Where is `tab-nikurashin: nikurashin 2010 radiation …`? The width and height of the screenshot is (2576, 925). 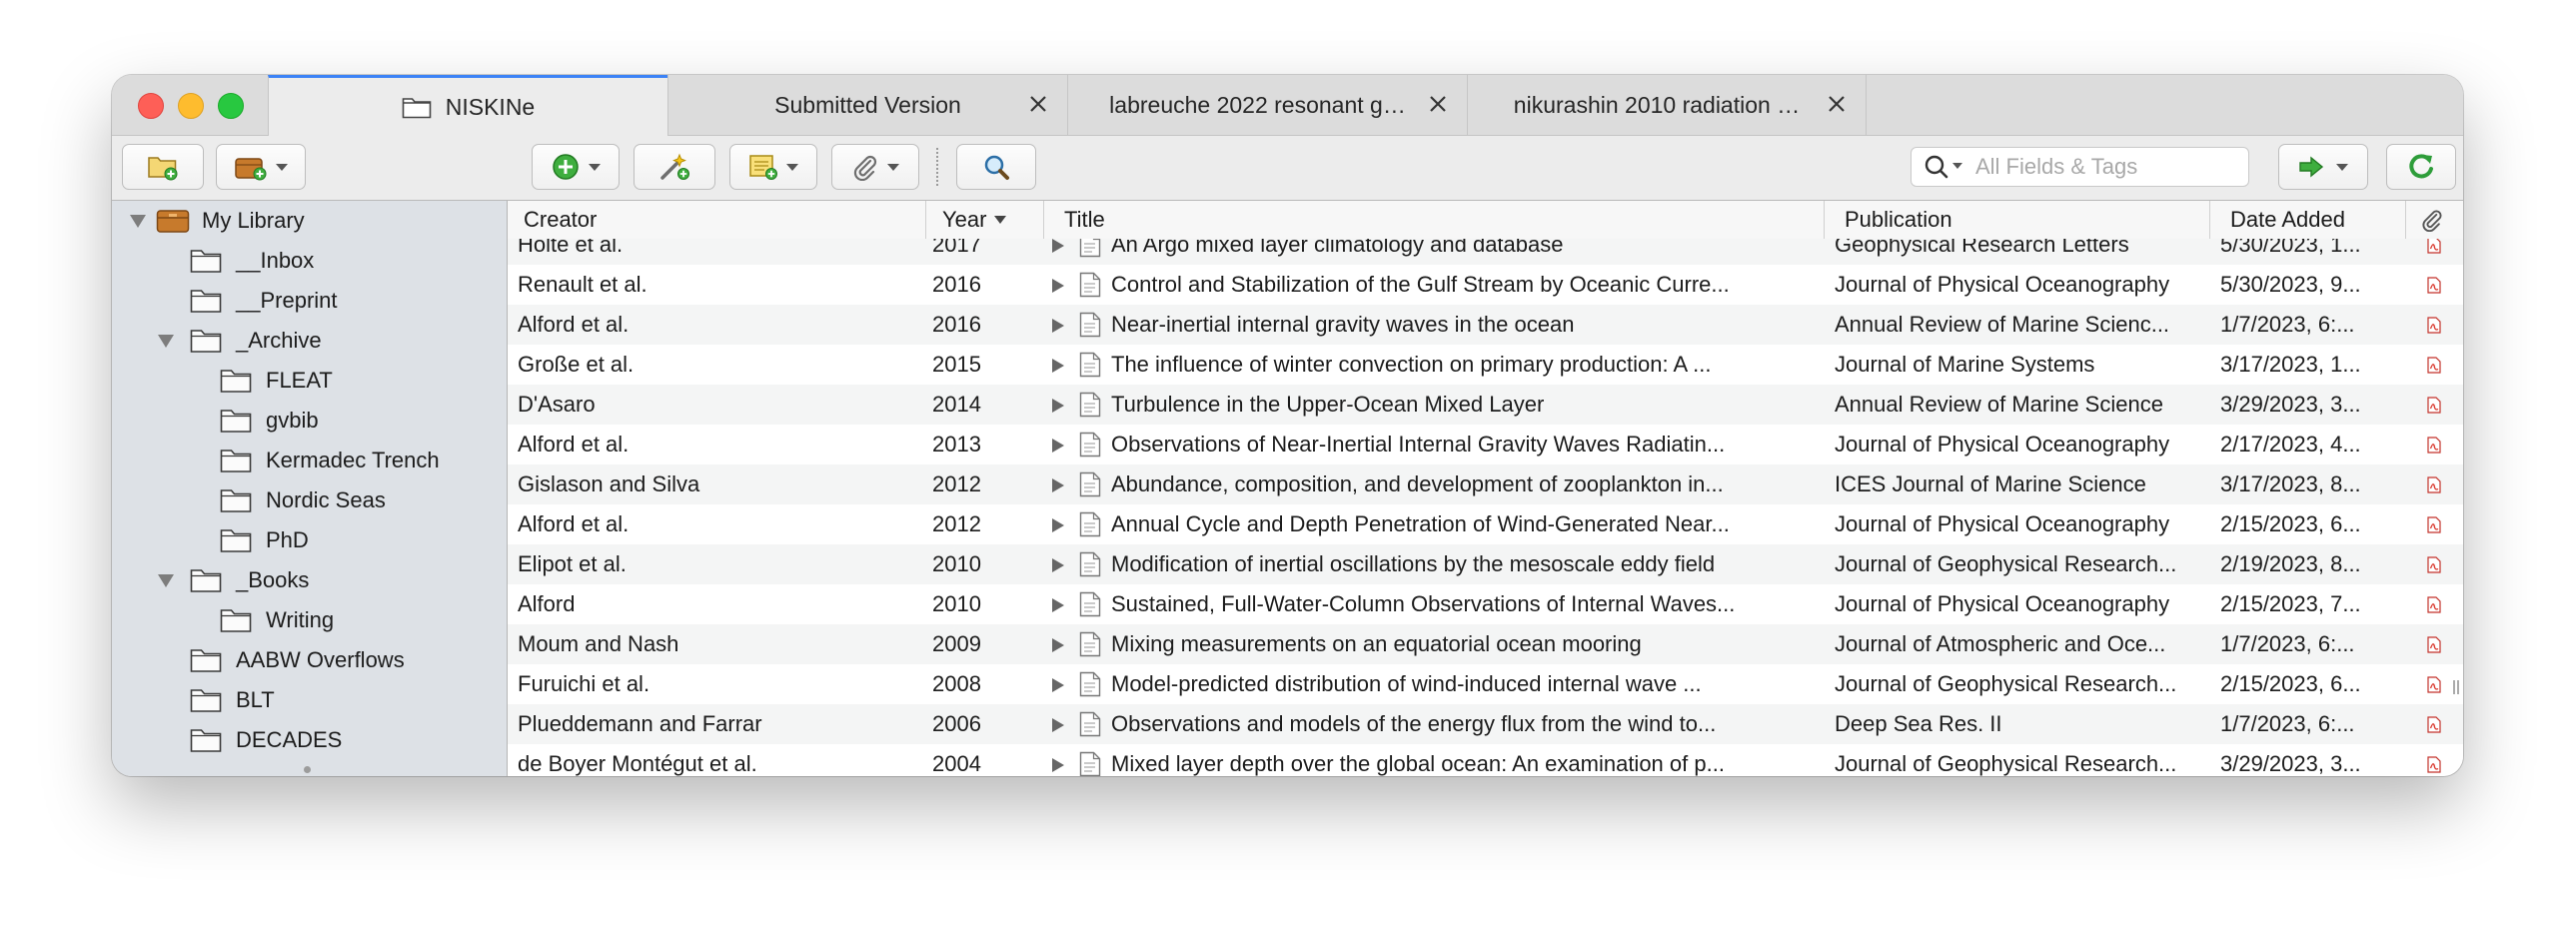 tab-nikurashin: nikurashin 2010 radiation … is located at coordinates (1667, 105).